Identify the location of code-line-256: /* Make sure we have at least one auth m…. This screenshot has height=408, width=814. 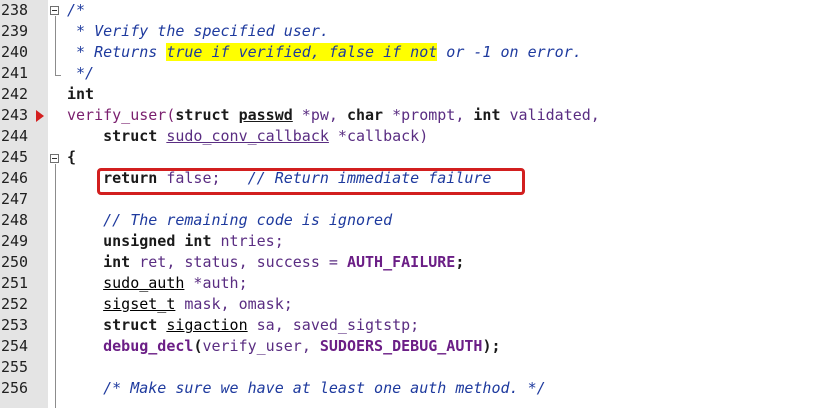
(306, 388).